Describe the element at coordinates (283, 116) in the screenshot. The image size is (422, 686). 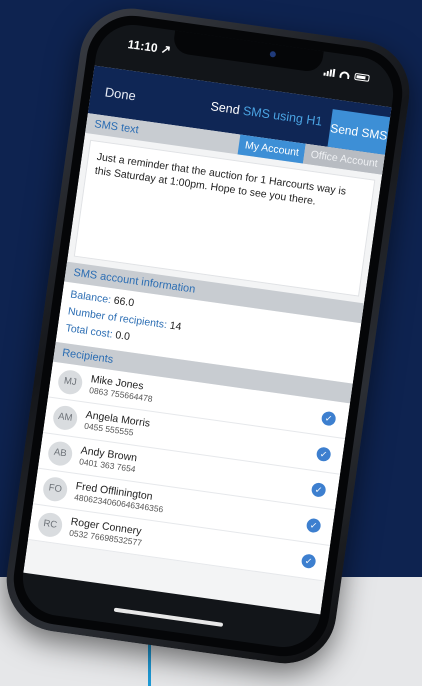
I see `page-title-accent: SMS using H1` at that location.